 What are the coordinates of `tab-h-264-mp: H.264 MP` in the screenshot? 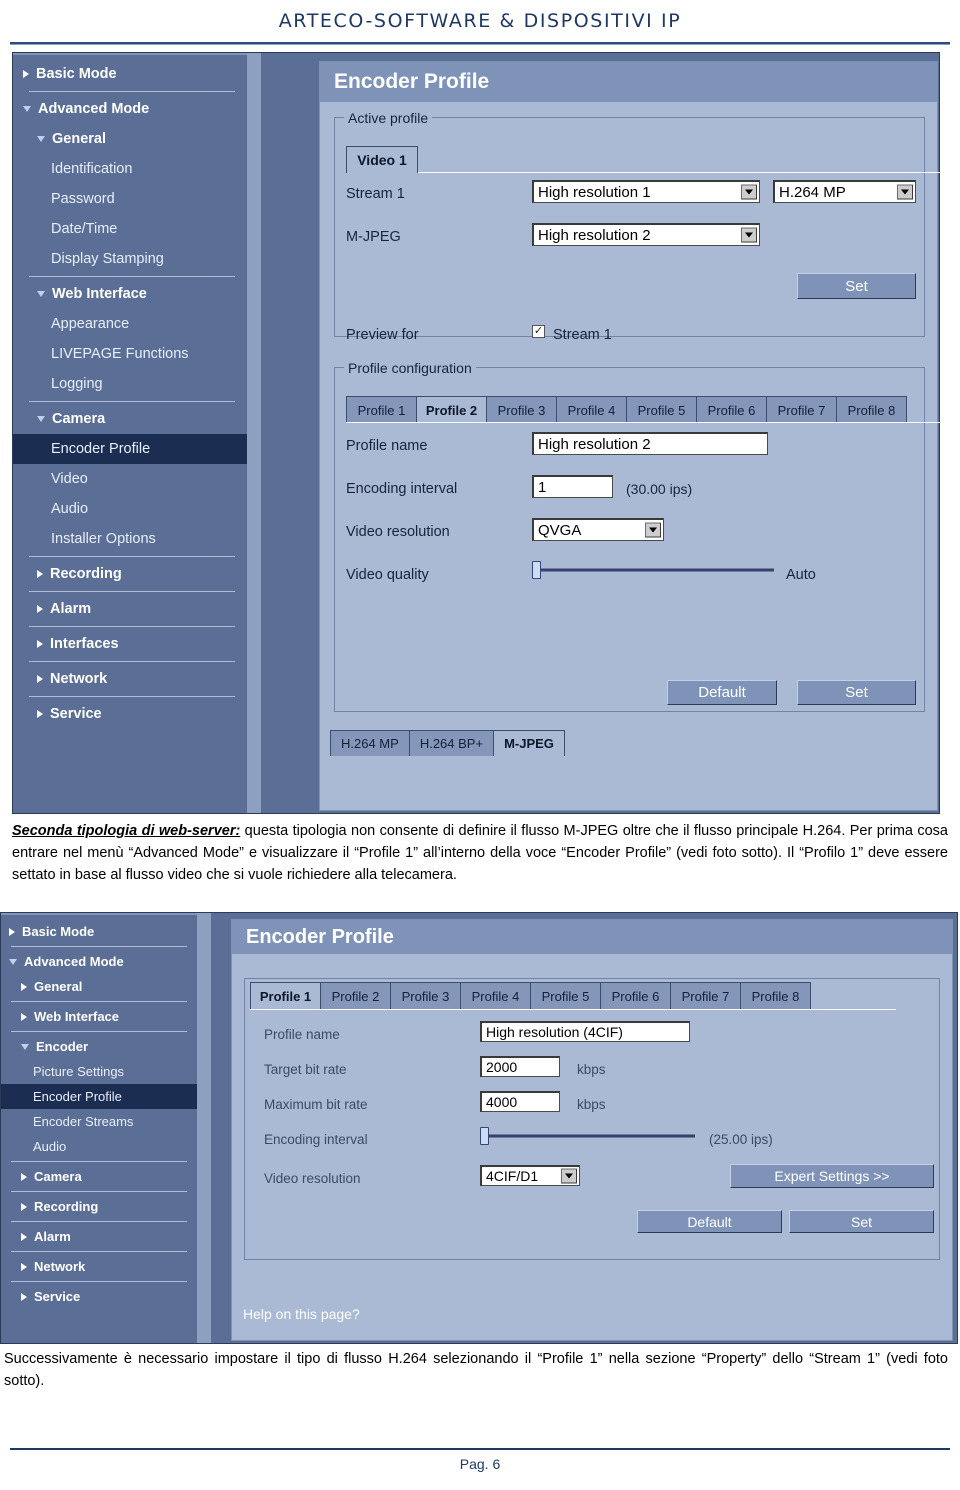 It's located at (370, 743).